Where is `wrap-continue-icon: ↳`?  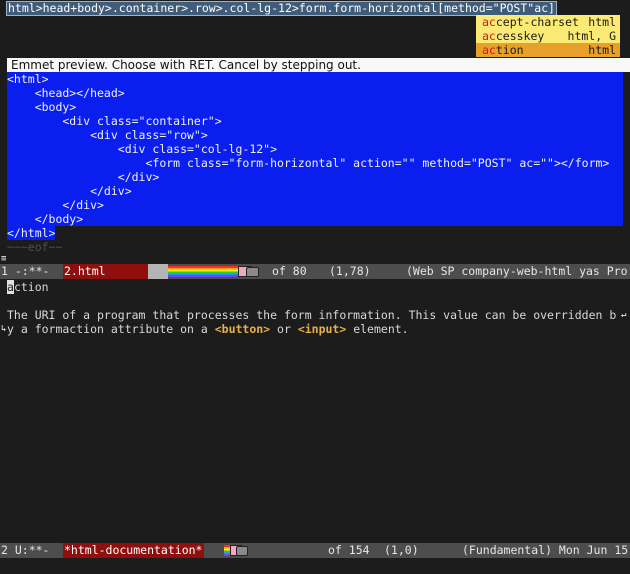 wrap-continue-icon: ↳ is located at coordinates (4, 329).